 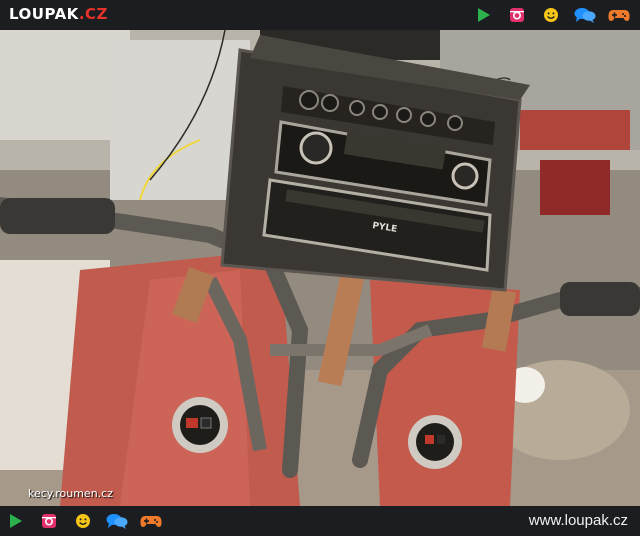 What do you see at coordinates (44, 14) in the screenshot?
I see `logo-text: LOUPAK` at bounding box center [44, 14].